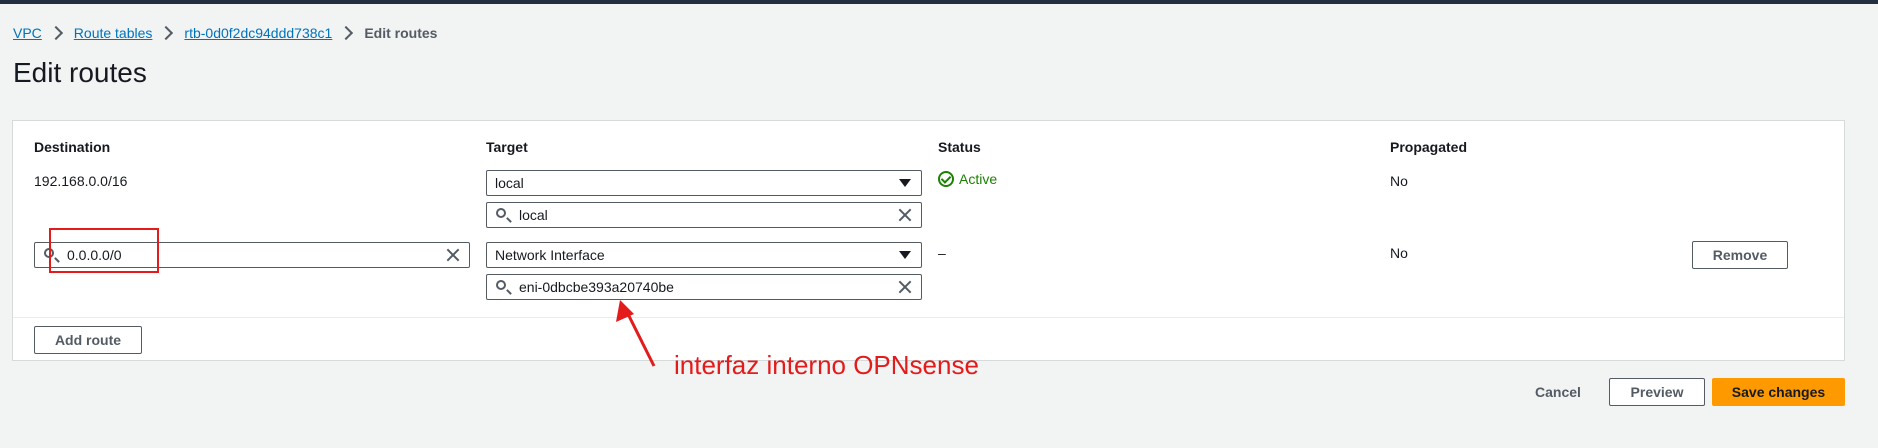  Describe the element at coordinates (928, 317) in the screenshot. I see `divider` at that location.